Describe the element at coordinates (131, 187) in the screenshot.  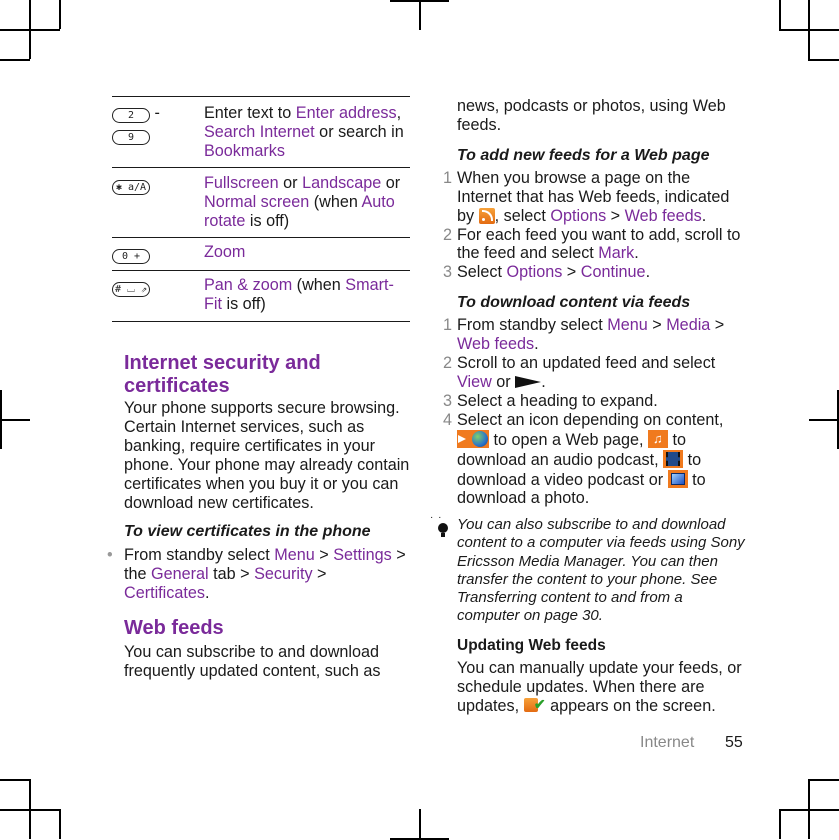
I see `key-star-icon: ✱ a/A` at that location.